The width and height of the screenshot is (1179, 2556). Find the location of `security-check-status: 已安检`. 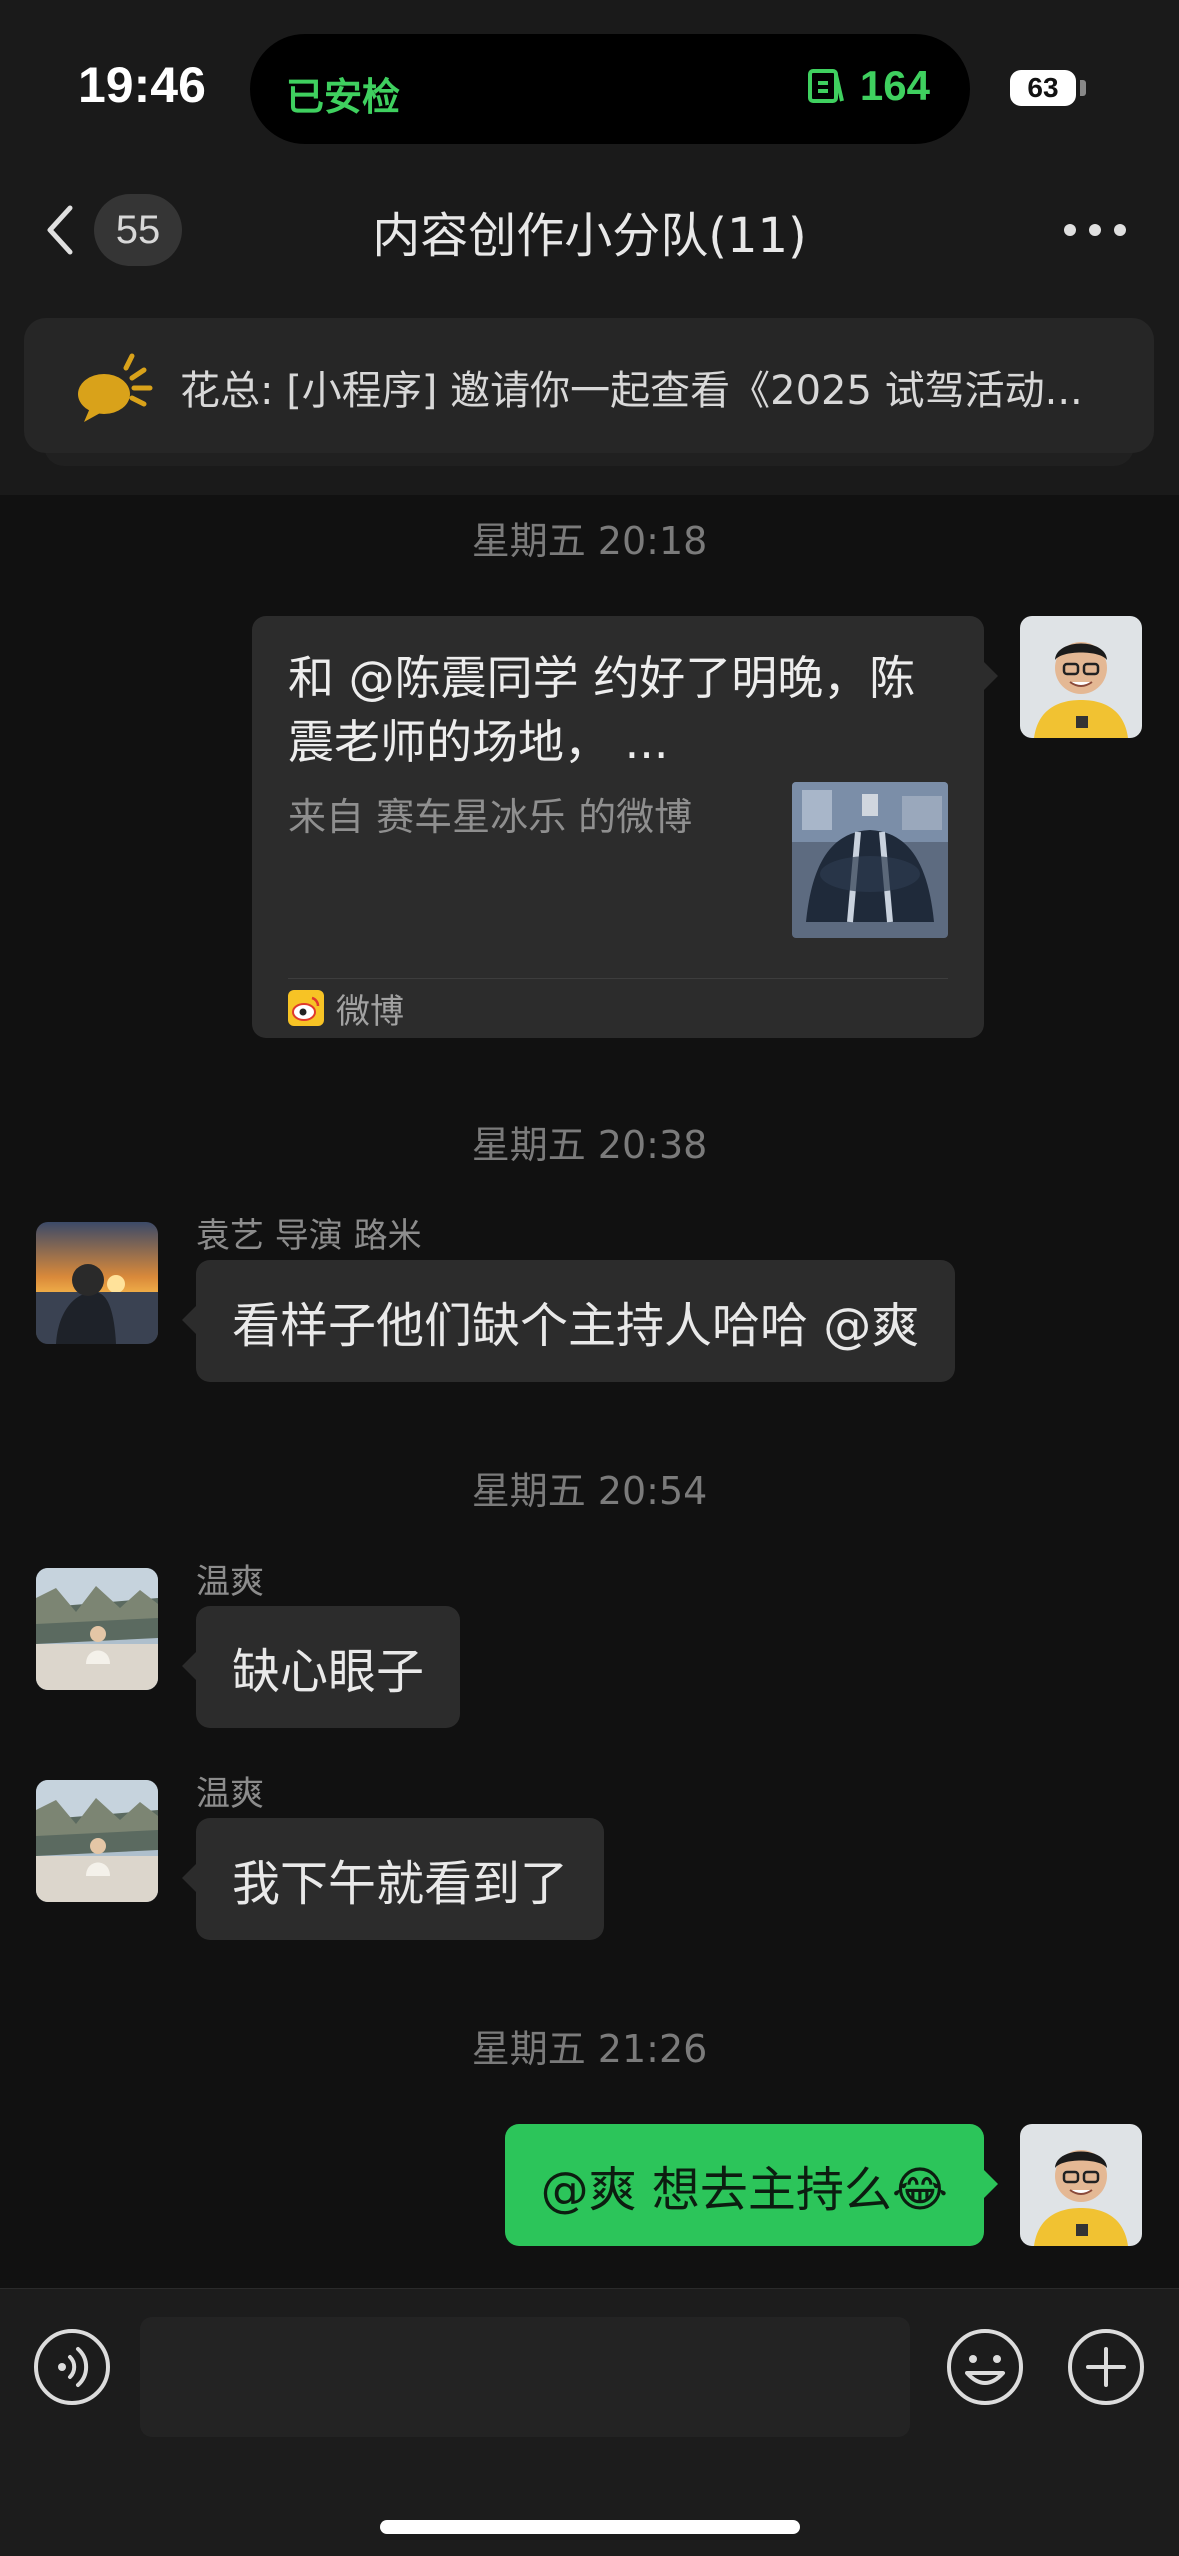

security-check-status: 已安检 is located at coordinates (343, 97).